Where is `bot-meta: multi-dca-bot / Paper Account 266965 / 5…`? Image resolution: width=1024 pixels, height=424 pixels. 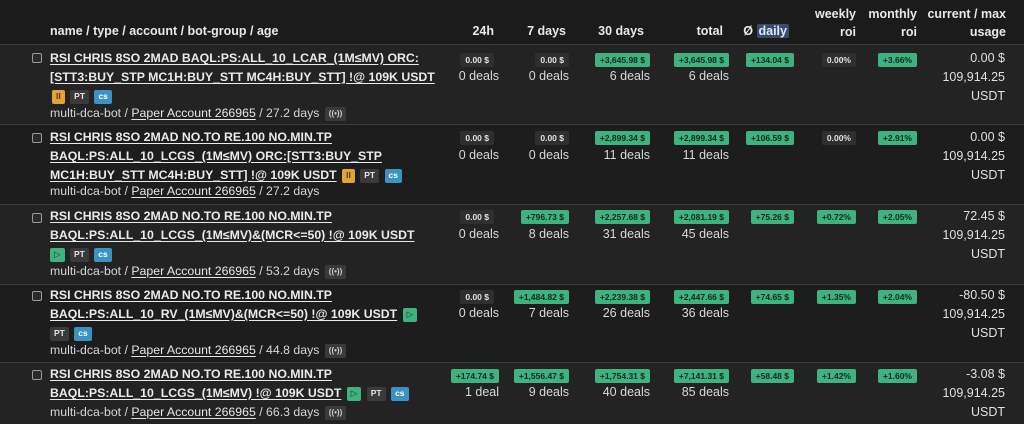
bot-meta: multi-dca-bot / Paper Account 266965 / 5… is located at coordinates (198, 271).